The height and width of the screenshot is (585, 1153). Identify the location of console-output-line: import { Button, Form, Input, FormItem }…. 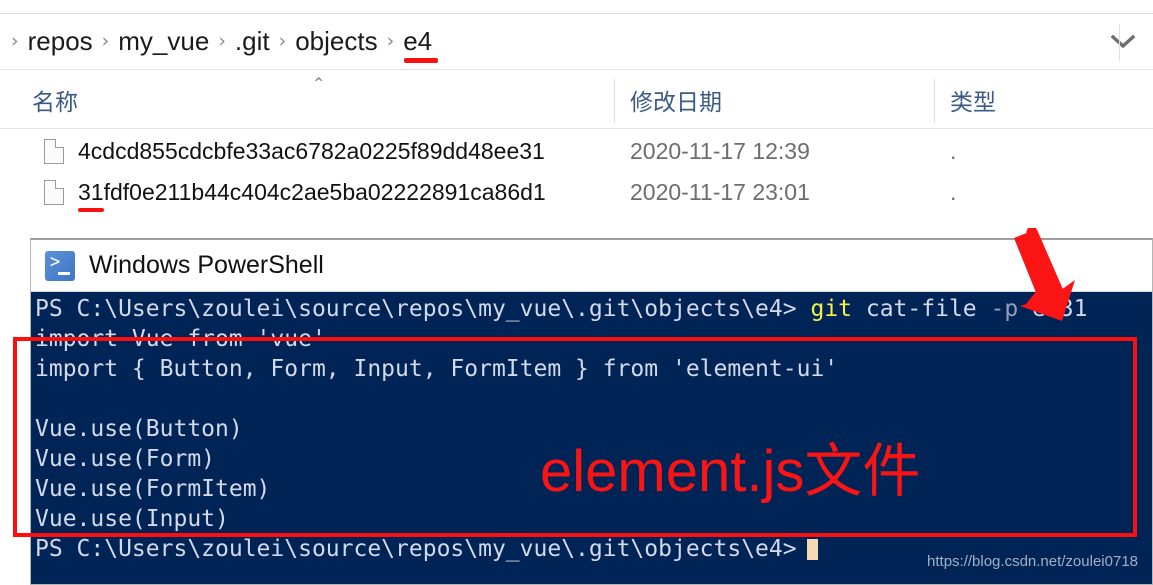
(437, 369).